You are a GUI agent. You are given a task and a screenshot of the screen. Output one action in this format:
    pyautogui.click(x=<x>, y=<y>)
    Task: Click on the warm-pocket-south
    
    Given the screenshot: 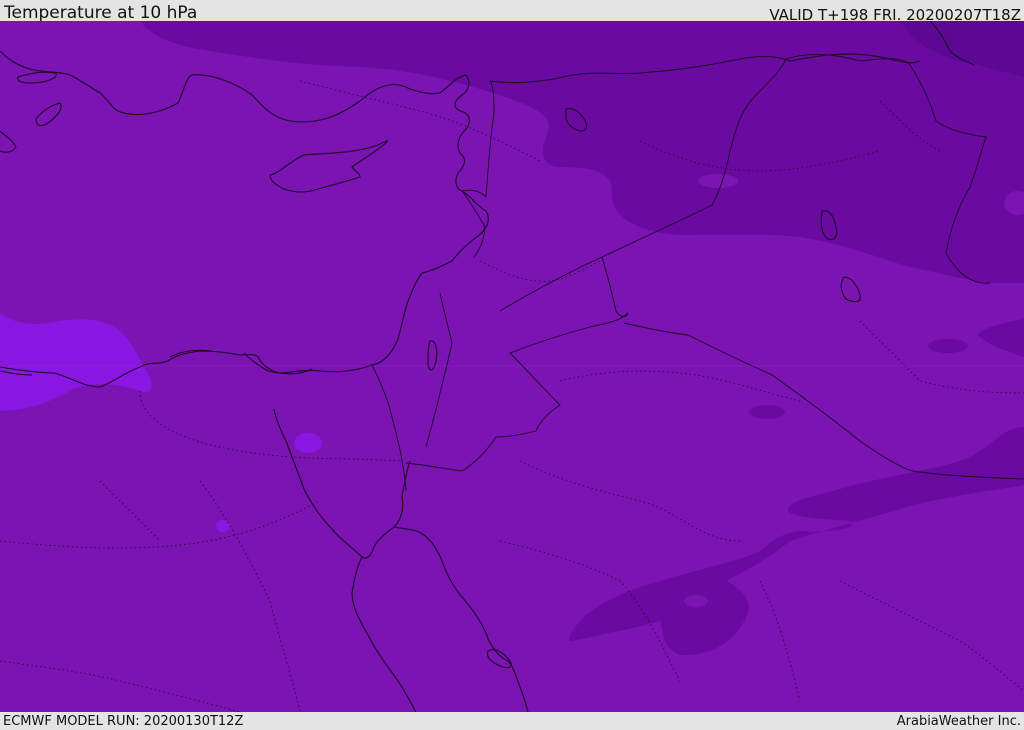 What is the action you would take?
    pyautogui.click(x=696, y=601)
    